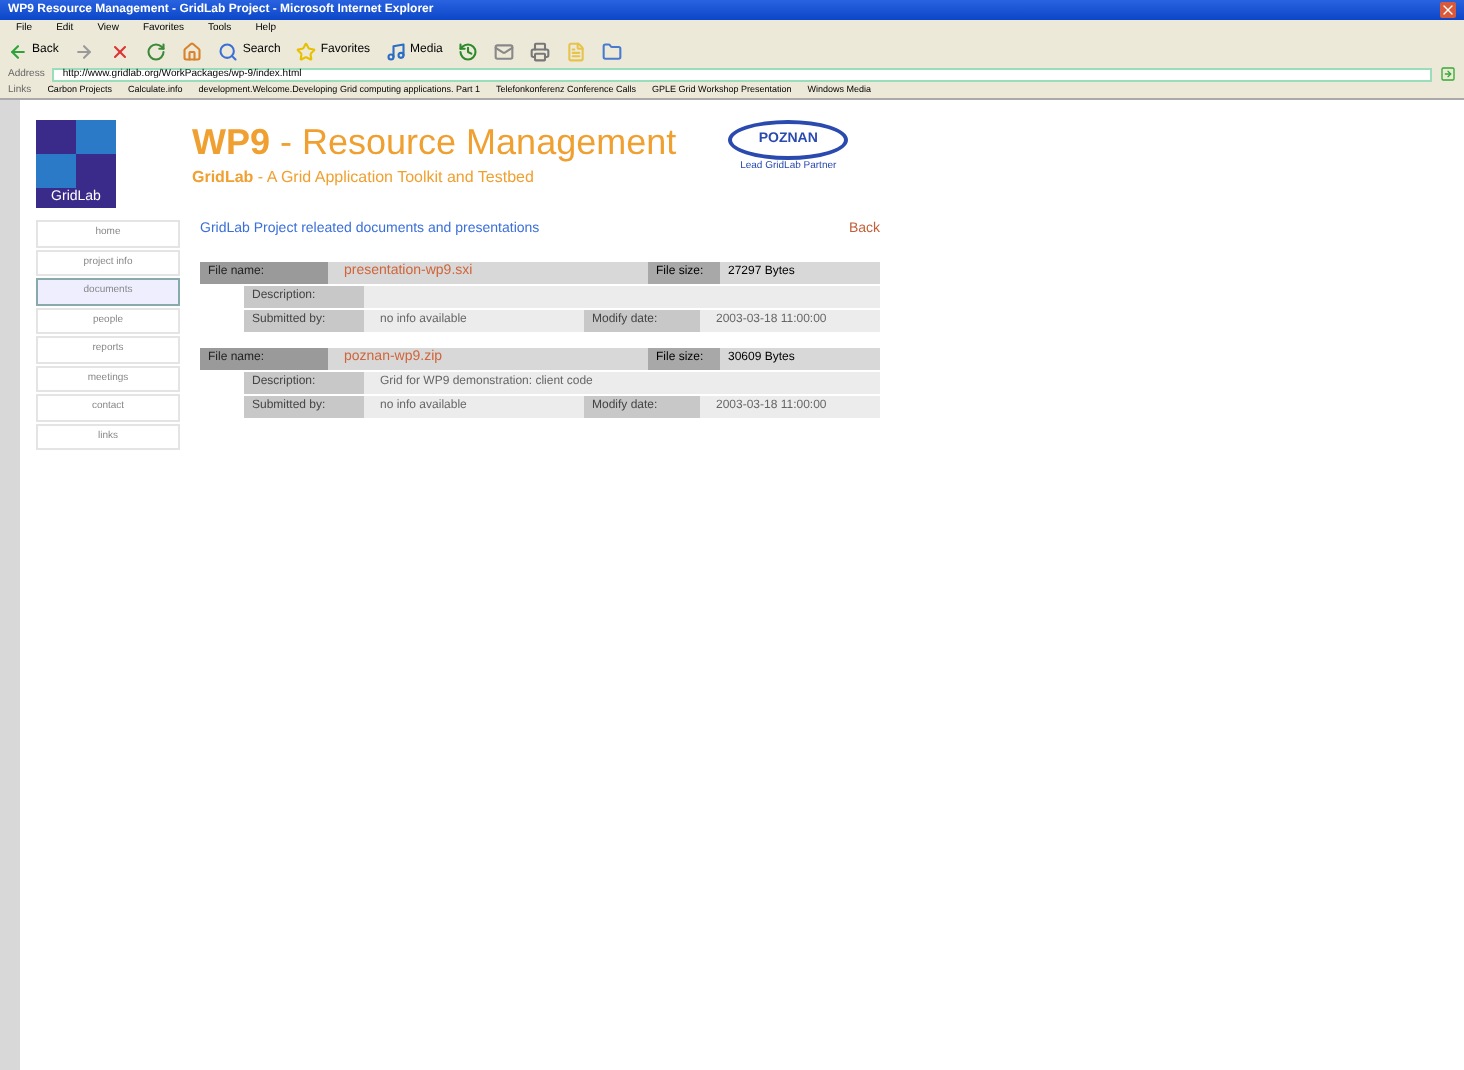 The image size is (1464, 1070). I want to click on page-subtitle: GridLab - A Grid Application Toolkit and Testbed, so click(364, 177).